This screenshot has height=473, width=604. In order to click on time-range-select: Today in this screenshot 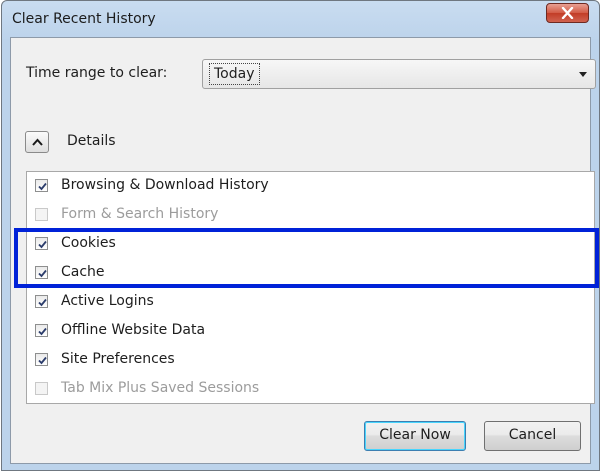, I will do `click(399, 74)`.